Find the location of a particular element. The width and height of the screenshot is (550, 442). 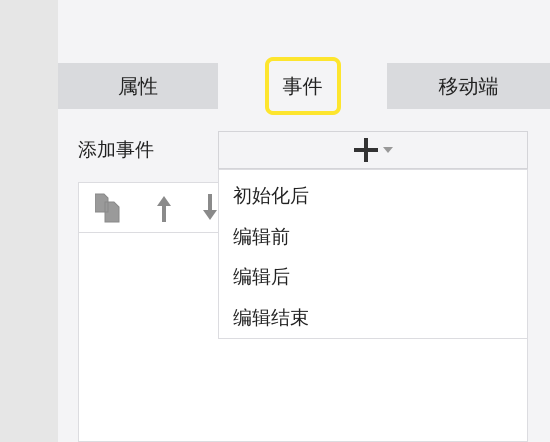

tab: 事件 is located at coordinates (302, 86).